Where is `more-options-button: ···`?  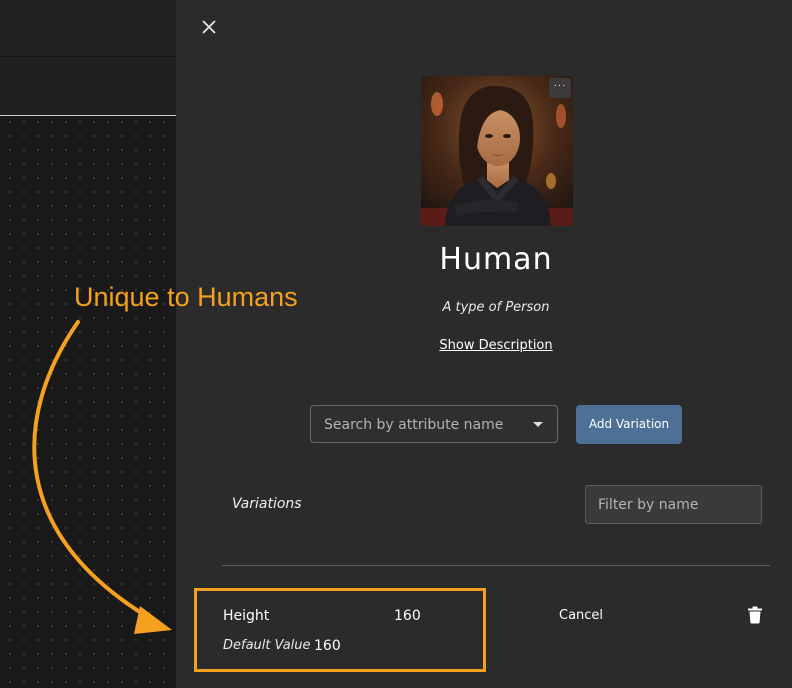
more-options-button: ··· is located at coordinates (560, 88).